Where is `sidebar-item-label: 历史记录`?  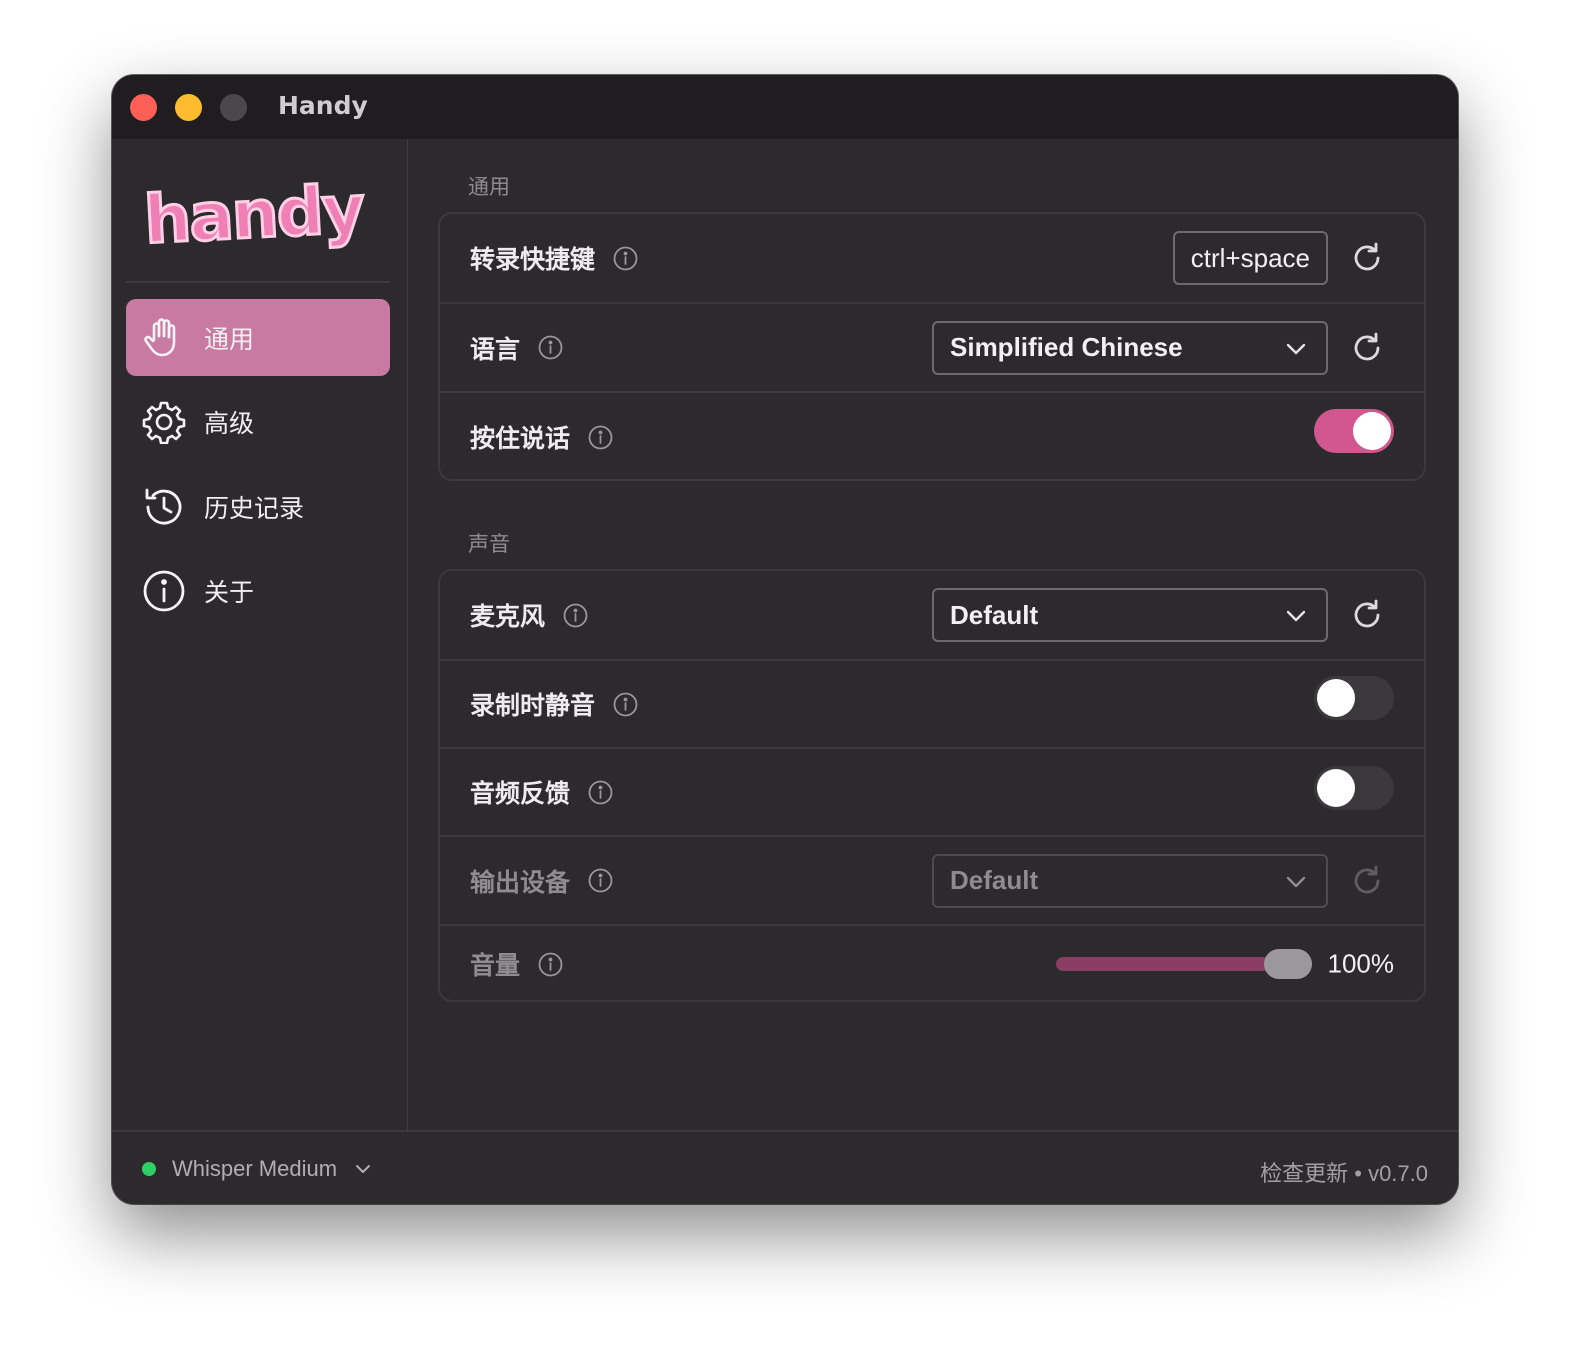 sidebar-item-label: 历史记录 is located at coordinates (254, 508).